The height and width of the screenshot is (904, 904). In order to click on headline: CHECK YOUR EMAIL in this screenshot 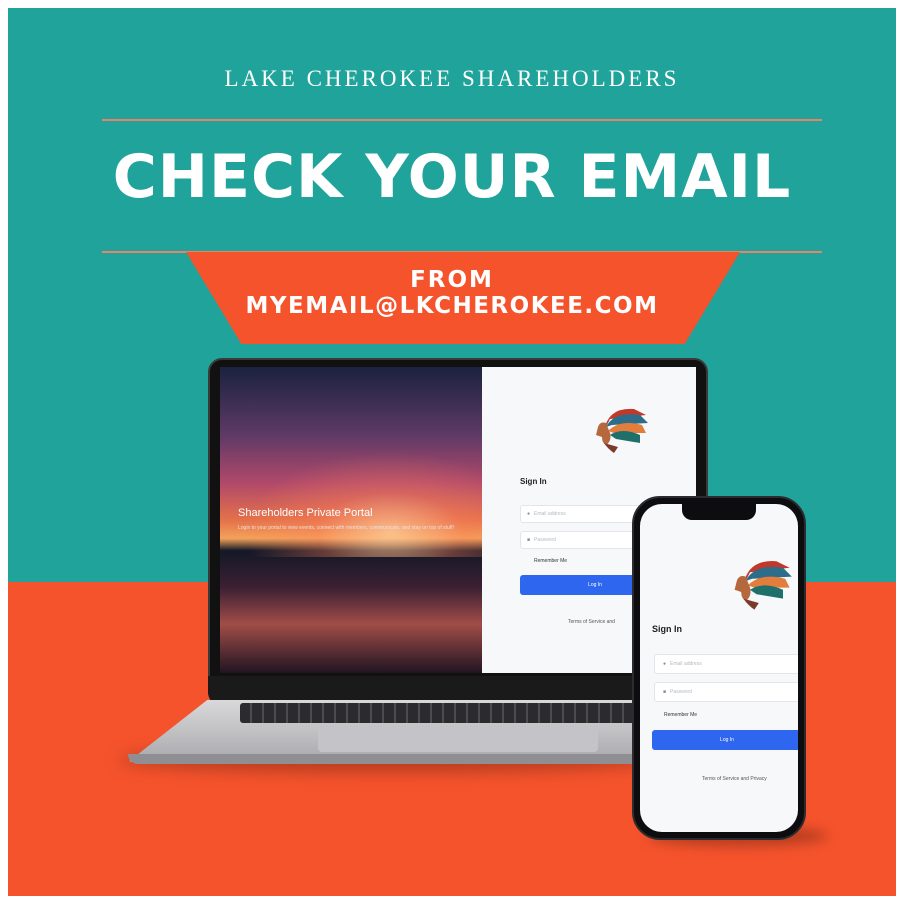, I will do `click(452, 177)`.